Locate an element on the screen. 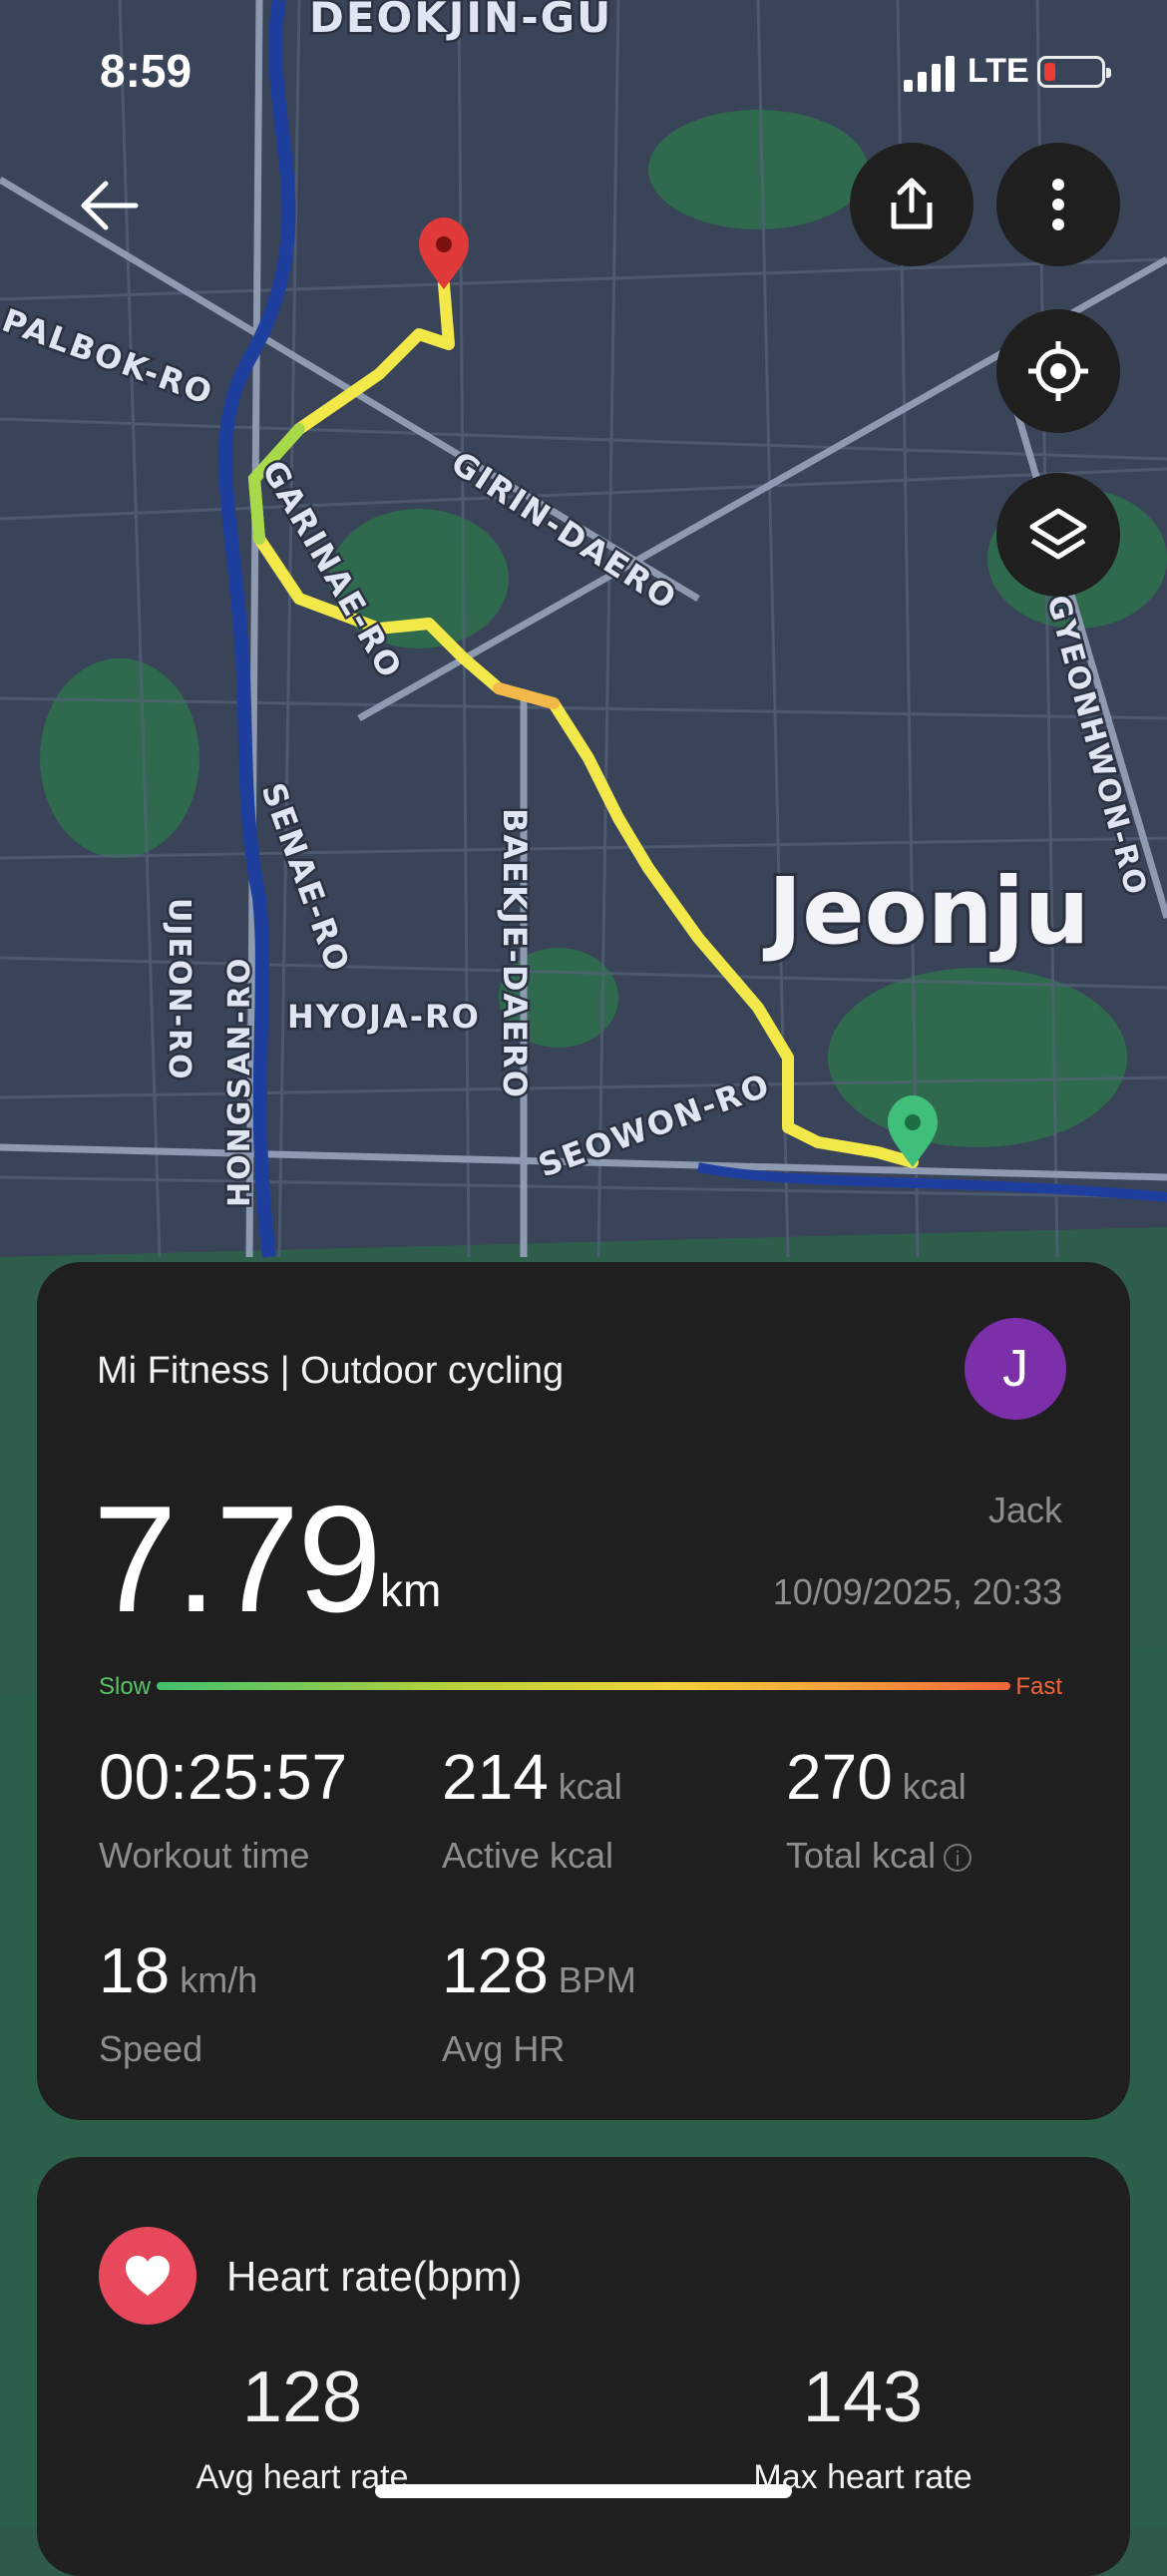  heart-icon is located at coordinates (148, 2276).